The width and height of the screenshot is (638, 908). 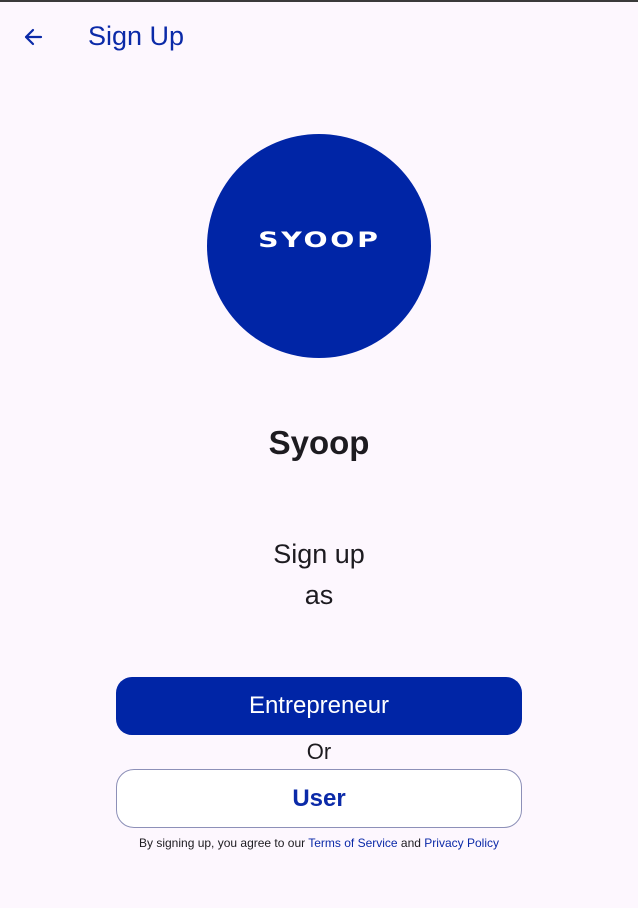 I want to click on signup-as-line2: as, so click(x=319, y=595).